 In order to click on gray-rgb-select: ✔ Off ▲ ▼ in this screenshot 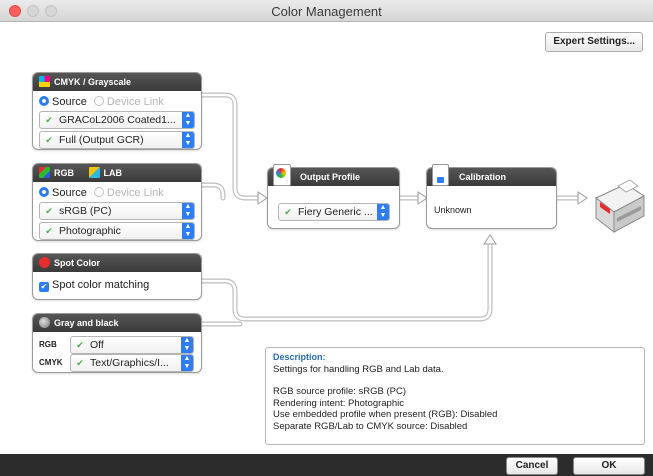, I will do `click(132, 345)`.